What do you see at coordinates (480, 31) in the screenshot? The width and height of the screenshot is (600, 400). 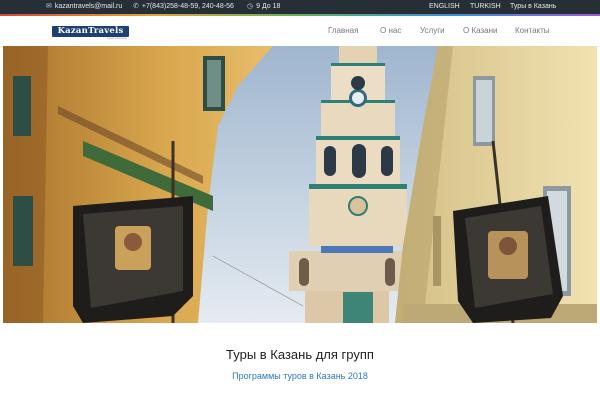 I see `nav-item-about-kazan: О Казани` at bounding box center [480, 31].